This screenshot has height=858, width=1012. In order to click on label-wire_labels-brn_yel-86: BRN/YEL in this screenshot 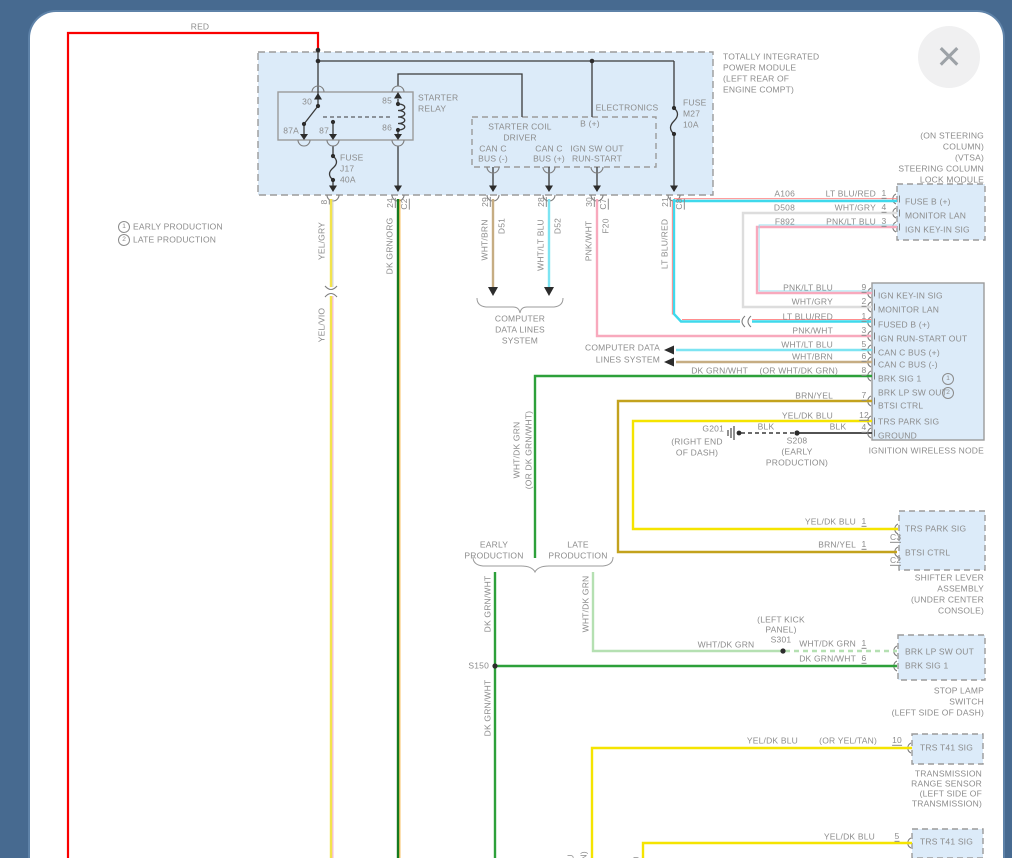, I will do `click(814, 395)`.